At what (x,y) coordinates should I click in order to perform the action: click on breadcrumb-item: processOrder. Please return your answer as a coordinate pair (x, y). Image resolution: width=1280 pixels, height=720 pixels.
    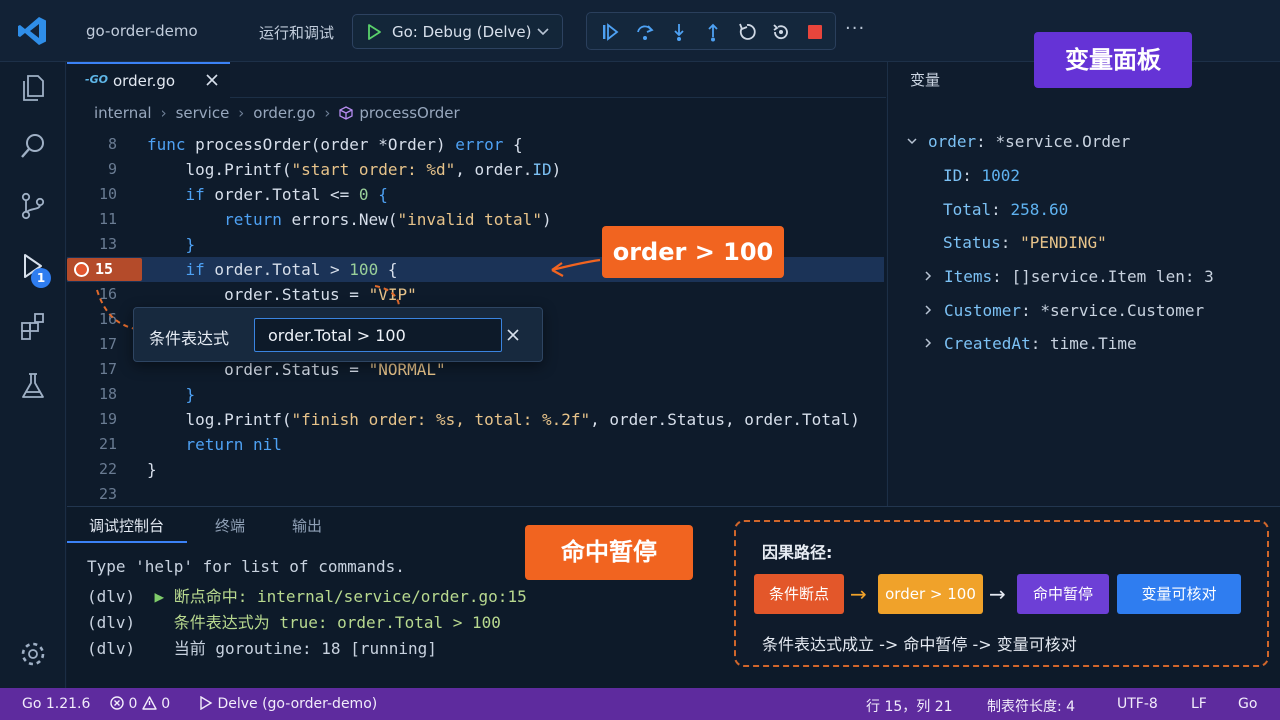
    Looking at the image, I should click on (409, 113).